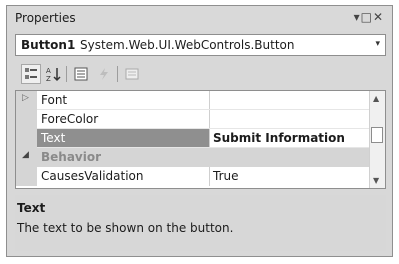  What do you see at coordinates (25, 155) in the screenshot?
I see `collapse-icon: ◢` at bounding box center [25, 155].